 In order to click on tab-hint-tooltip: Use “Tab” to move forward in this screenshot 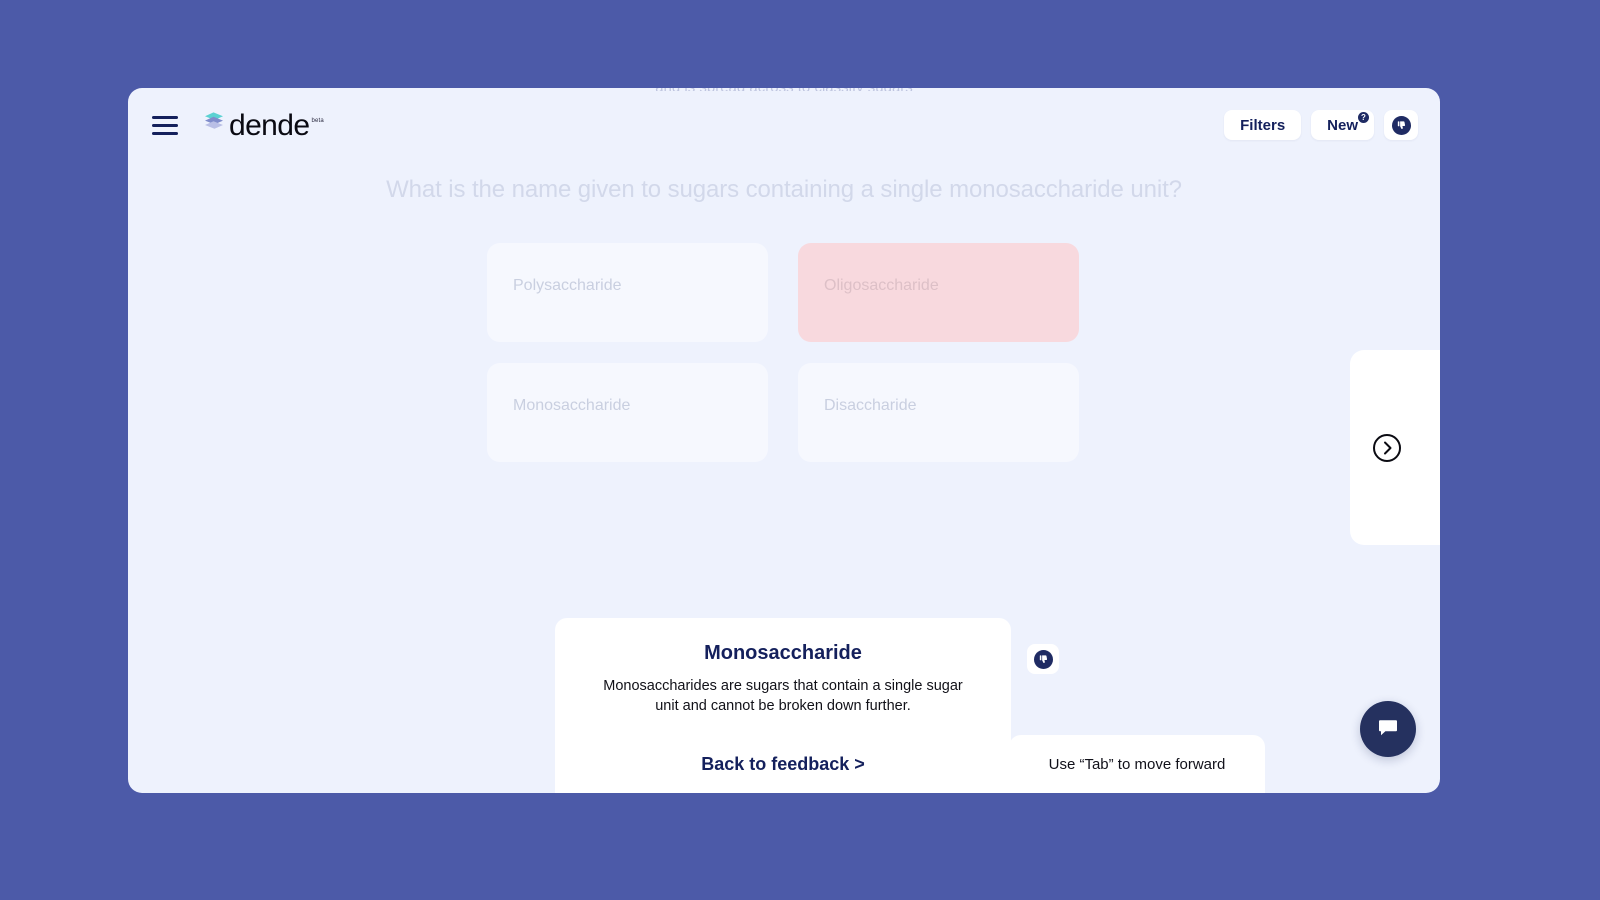, I will do `click(1137, 764)`.